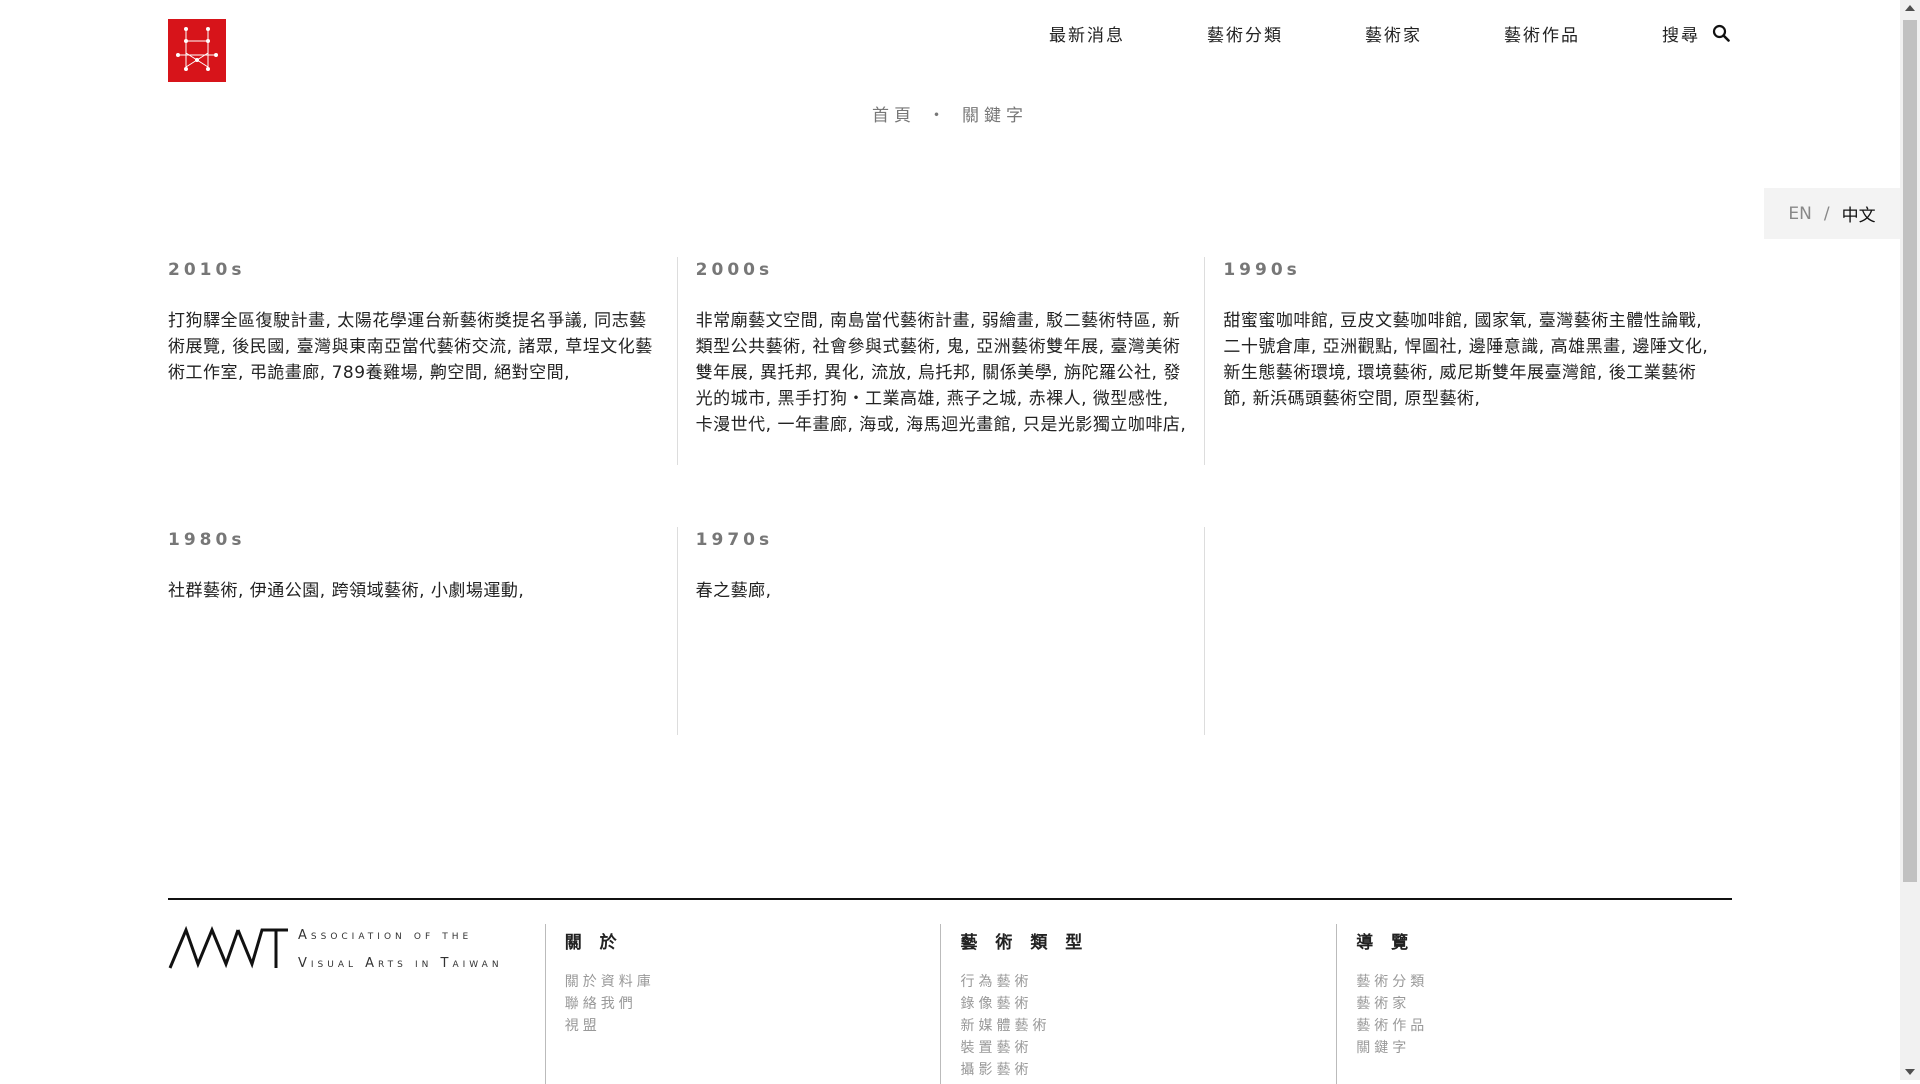 This screenshot has height=1084, width=1920. What do you see at coordinates (1393, 33) in the screenshot?
I see `nav-item-artists: 藝術家` at bounding box center [1393, 33].